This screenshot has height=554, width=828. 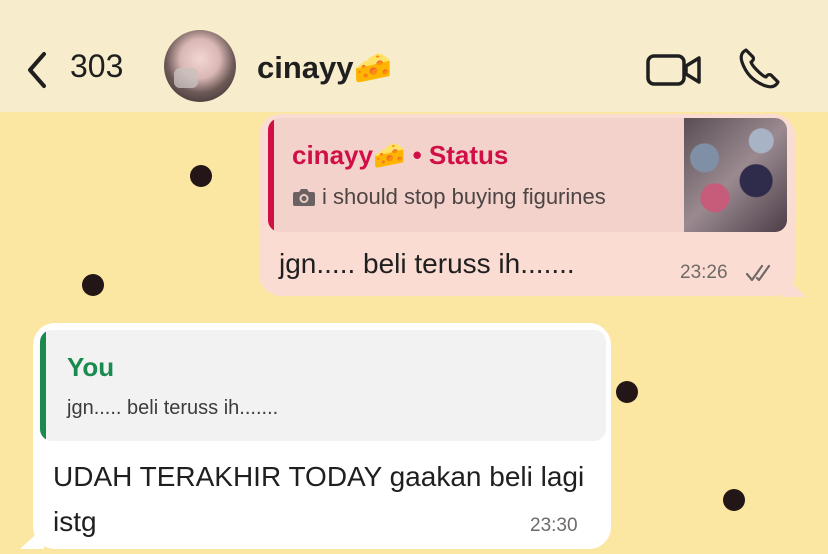 What do you see at coordinates (324, 67) in the screenshot?
I see `contact-name: cinayy🧀` at bounding box center [324, 67].